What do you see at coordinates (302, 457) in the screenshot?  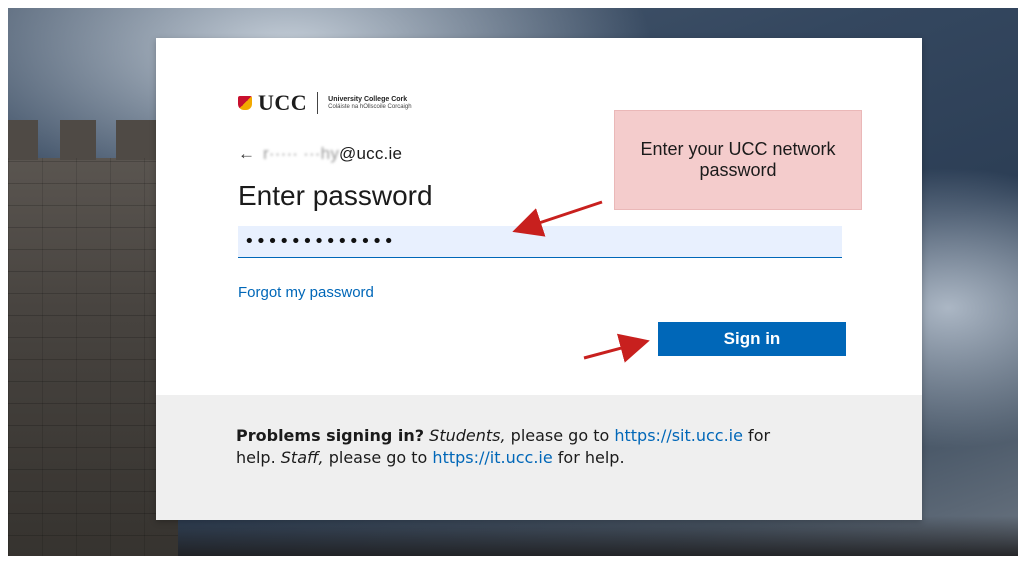 I see `staff-label: Staff,` at bounding box center [302, 457].